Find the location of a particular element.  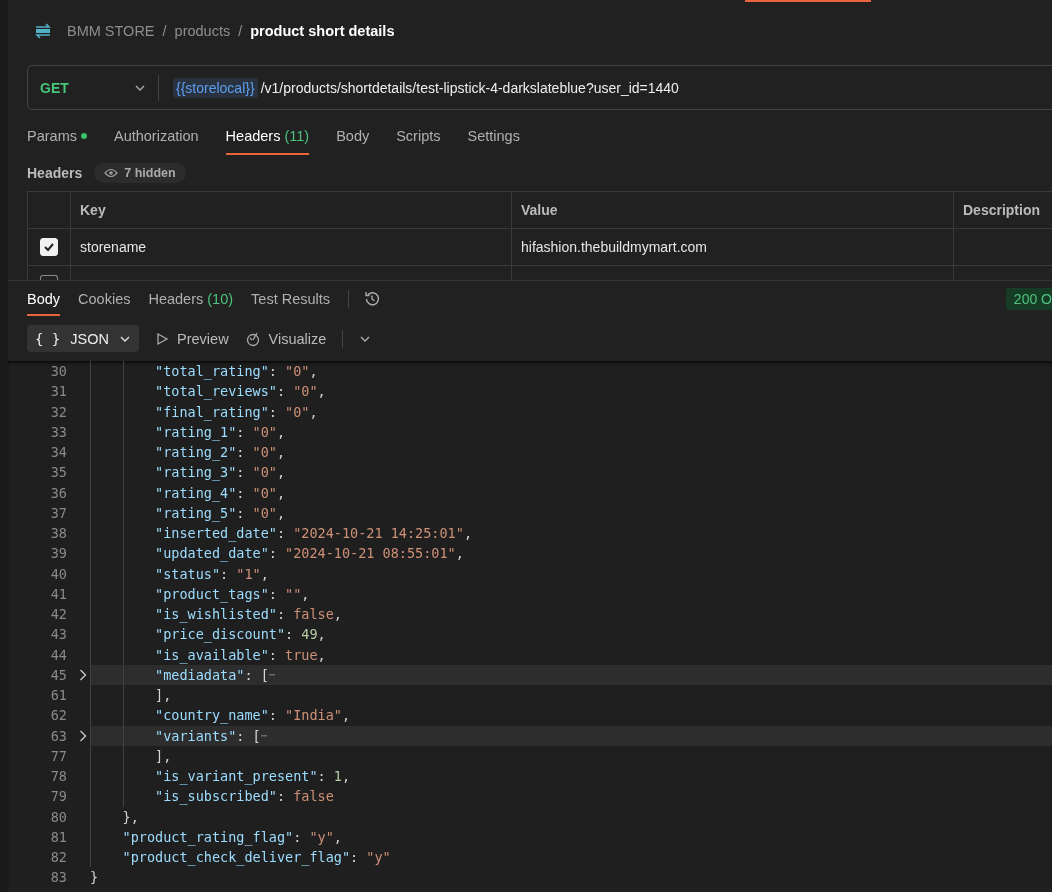

url-input: {{storelocal}} /v1/products/shortdetails/test-lipstick-4-darkslateblue?user_id=1440 is located at coordinates (419, 87).